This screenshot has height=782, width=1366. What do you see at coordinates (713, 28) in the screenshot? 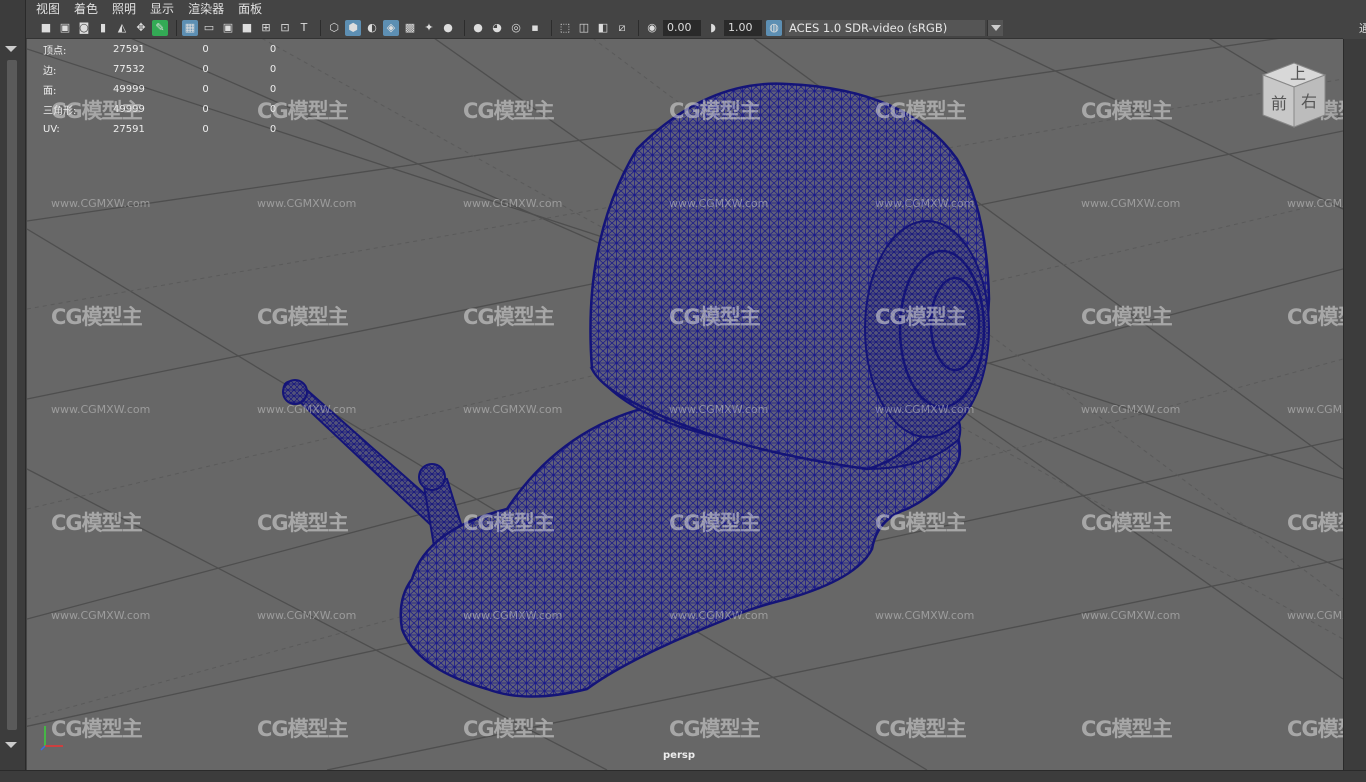
I see `gamma-icon: ◗` at bounding box center [713, 28].